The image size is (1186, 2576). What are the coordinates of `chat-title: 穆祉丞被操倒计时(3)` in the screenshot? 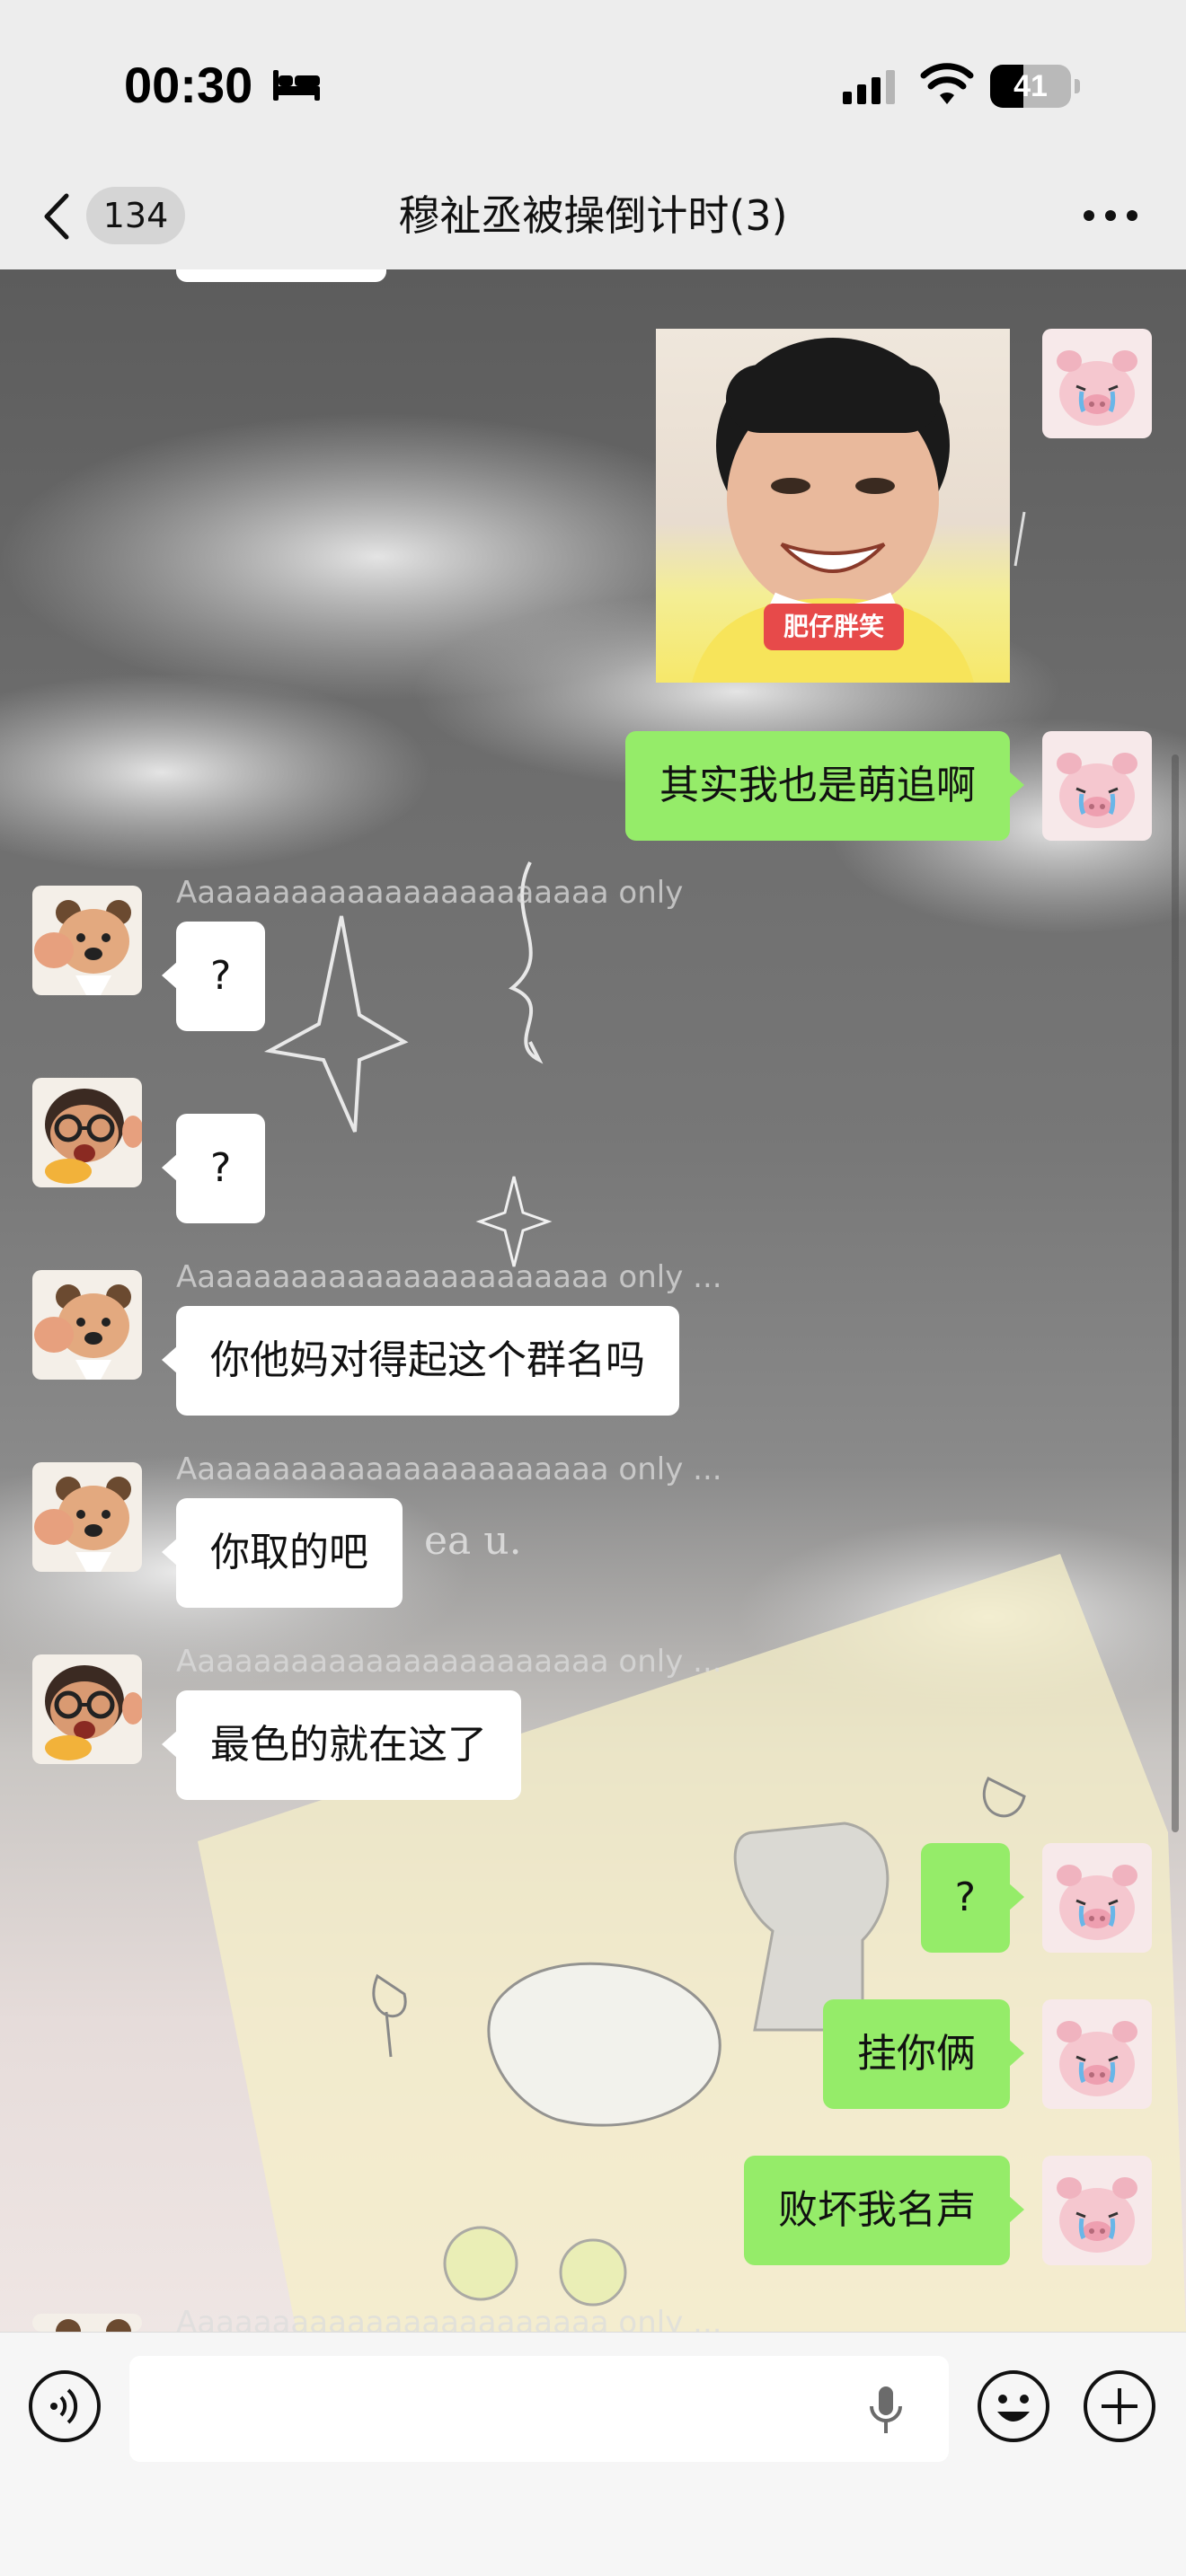 It's located at (593, 215).